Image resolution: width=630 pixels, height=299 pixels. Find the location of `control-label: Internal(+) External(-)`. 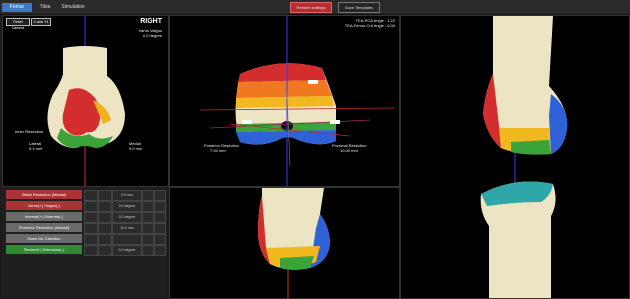

control-label: Internal(+) External(-) is located at coordinates (44, 216).